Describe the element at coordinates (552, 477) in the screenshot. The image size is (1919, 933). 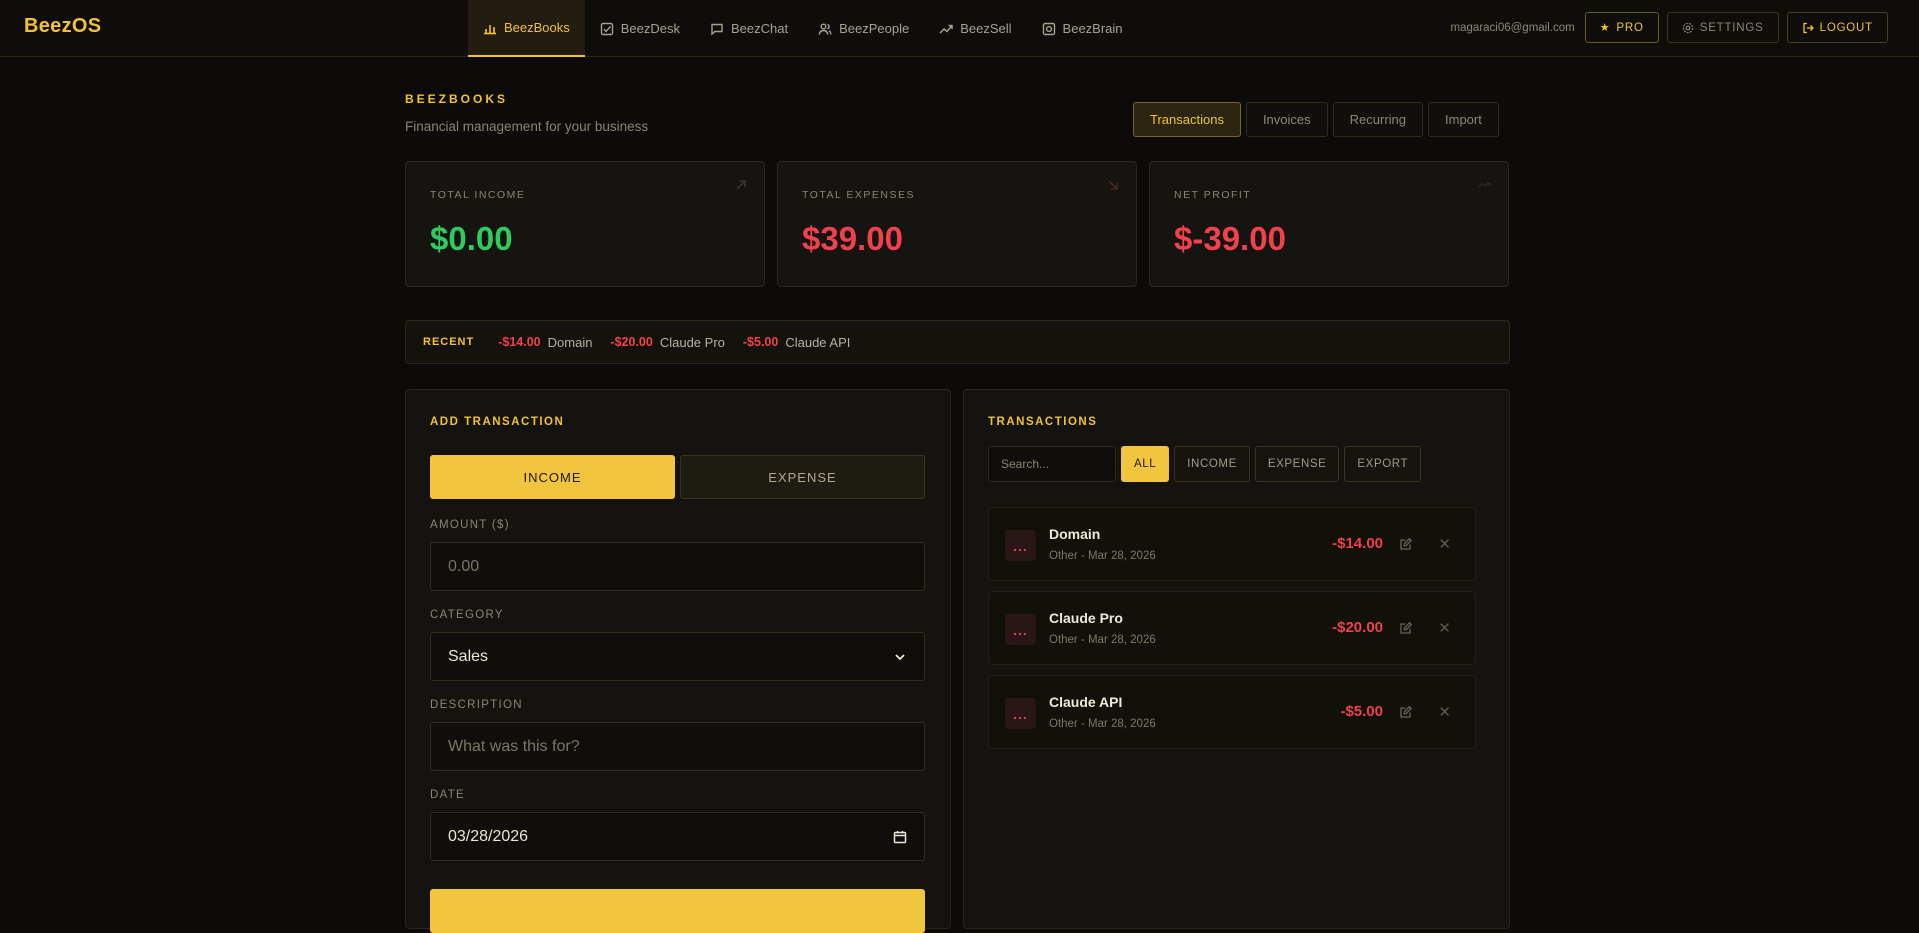
I see `income-type-button: INCOME` at that location.